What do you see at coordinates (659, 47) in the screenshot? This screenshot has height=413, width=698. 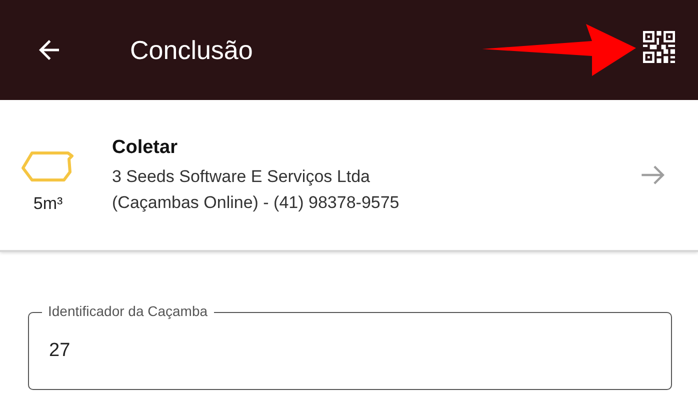 I see `qr-code-icon` at bounding box center [659, 47].